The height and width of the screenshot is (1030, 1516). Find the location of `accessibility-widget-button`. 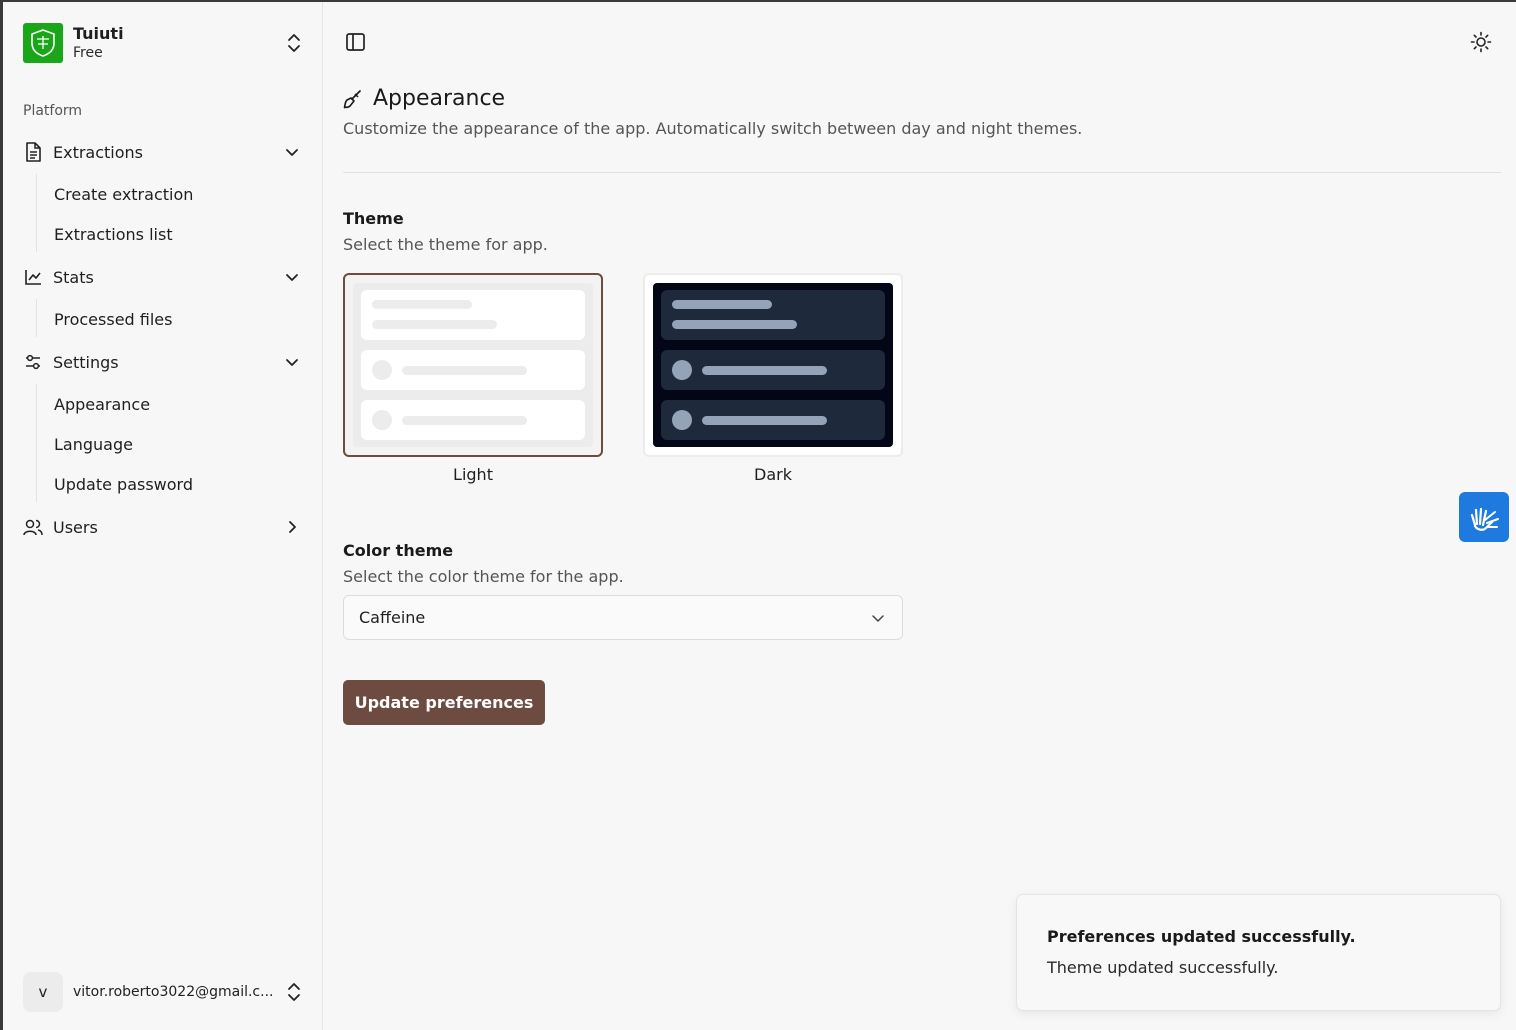

accessibility-widget-button is located at coordinates (1484, 517).